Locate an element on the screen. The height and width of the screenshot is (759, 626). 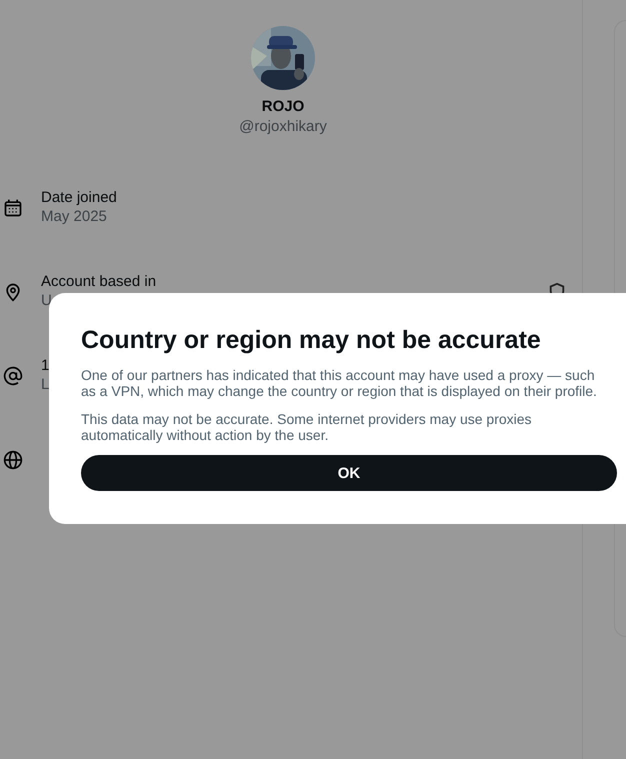
detail-label: Account based in is located at coordinates (98, 281).